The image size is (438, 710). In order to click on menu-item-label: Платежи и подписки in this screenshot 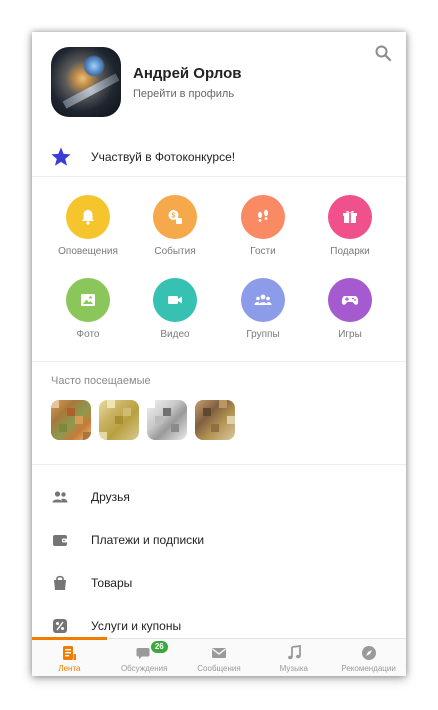, I will do `click(148, 540)`.